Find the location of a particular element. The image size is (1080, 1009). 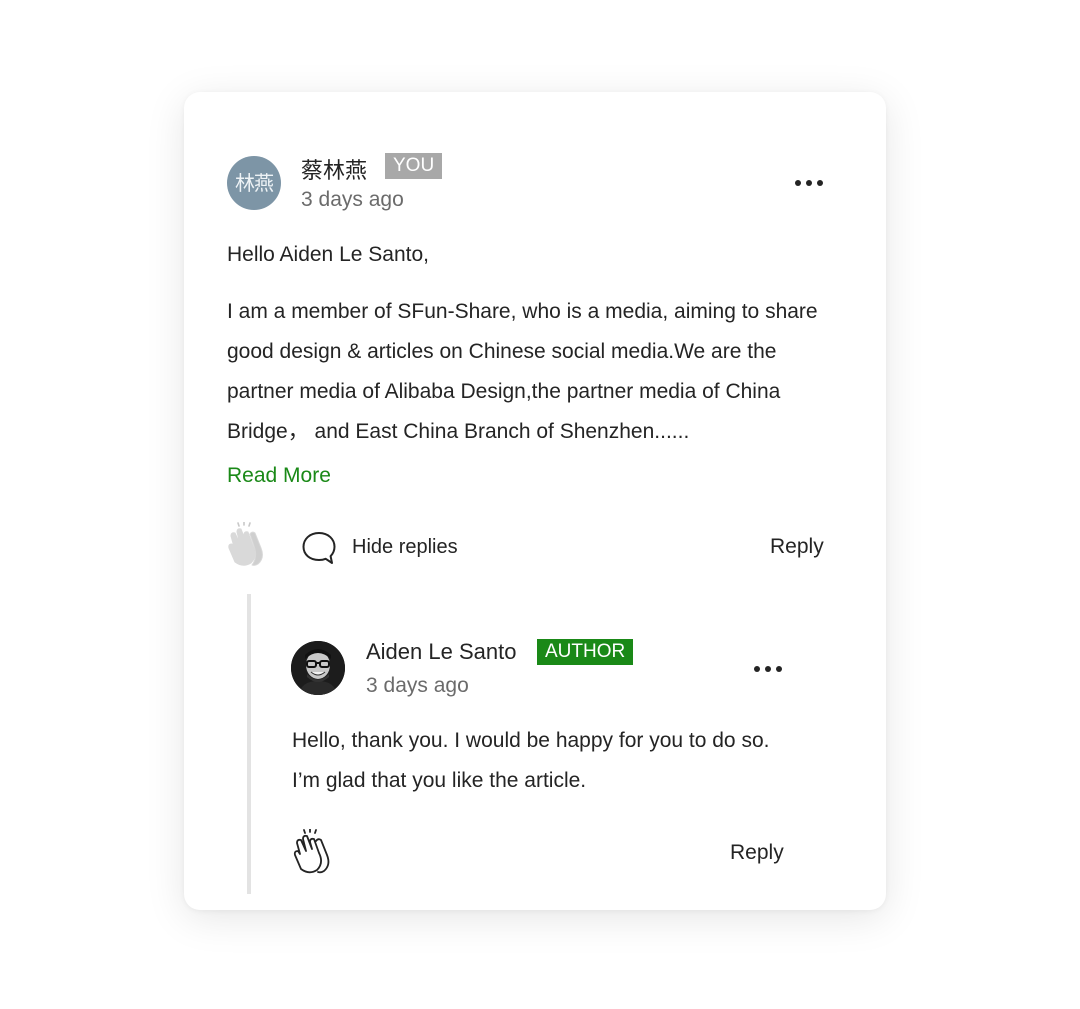

reply-author-name: Aiden Le Santo is located at coordinates (441, 652).